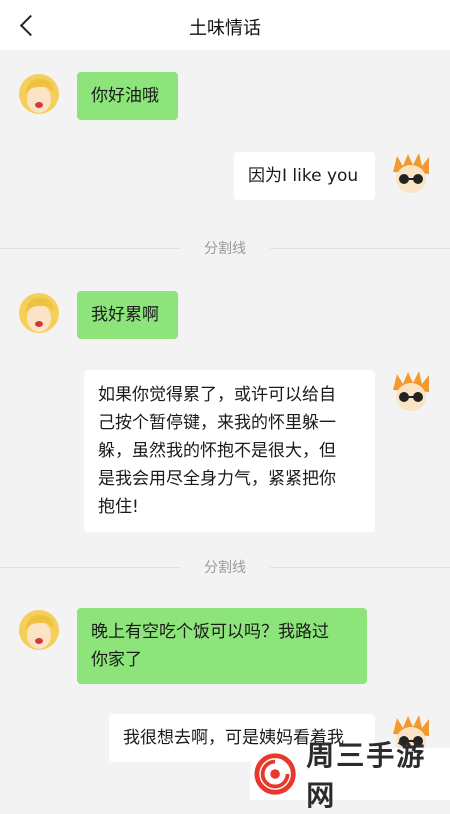 The height and width of the screenshot is (814, 450). What do you see at coordinates (366, 775) in the screenshot?
I see `watermark-text: 周三手游网` at bounding box center [366, 775].